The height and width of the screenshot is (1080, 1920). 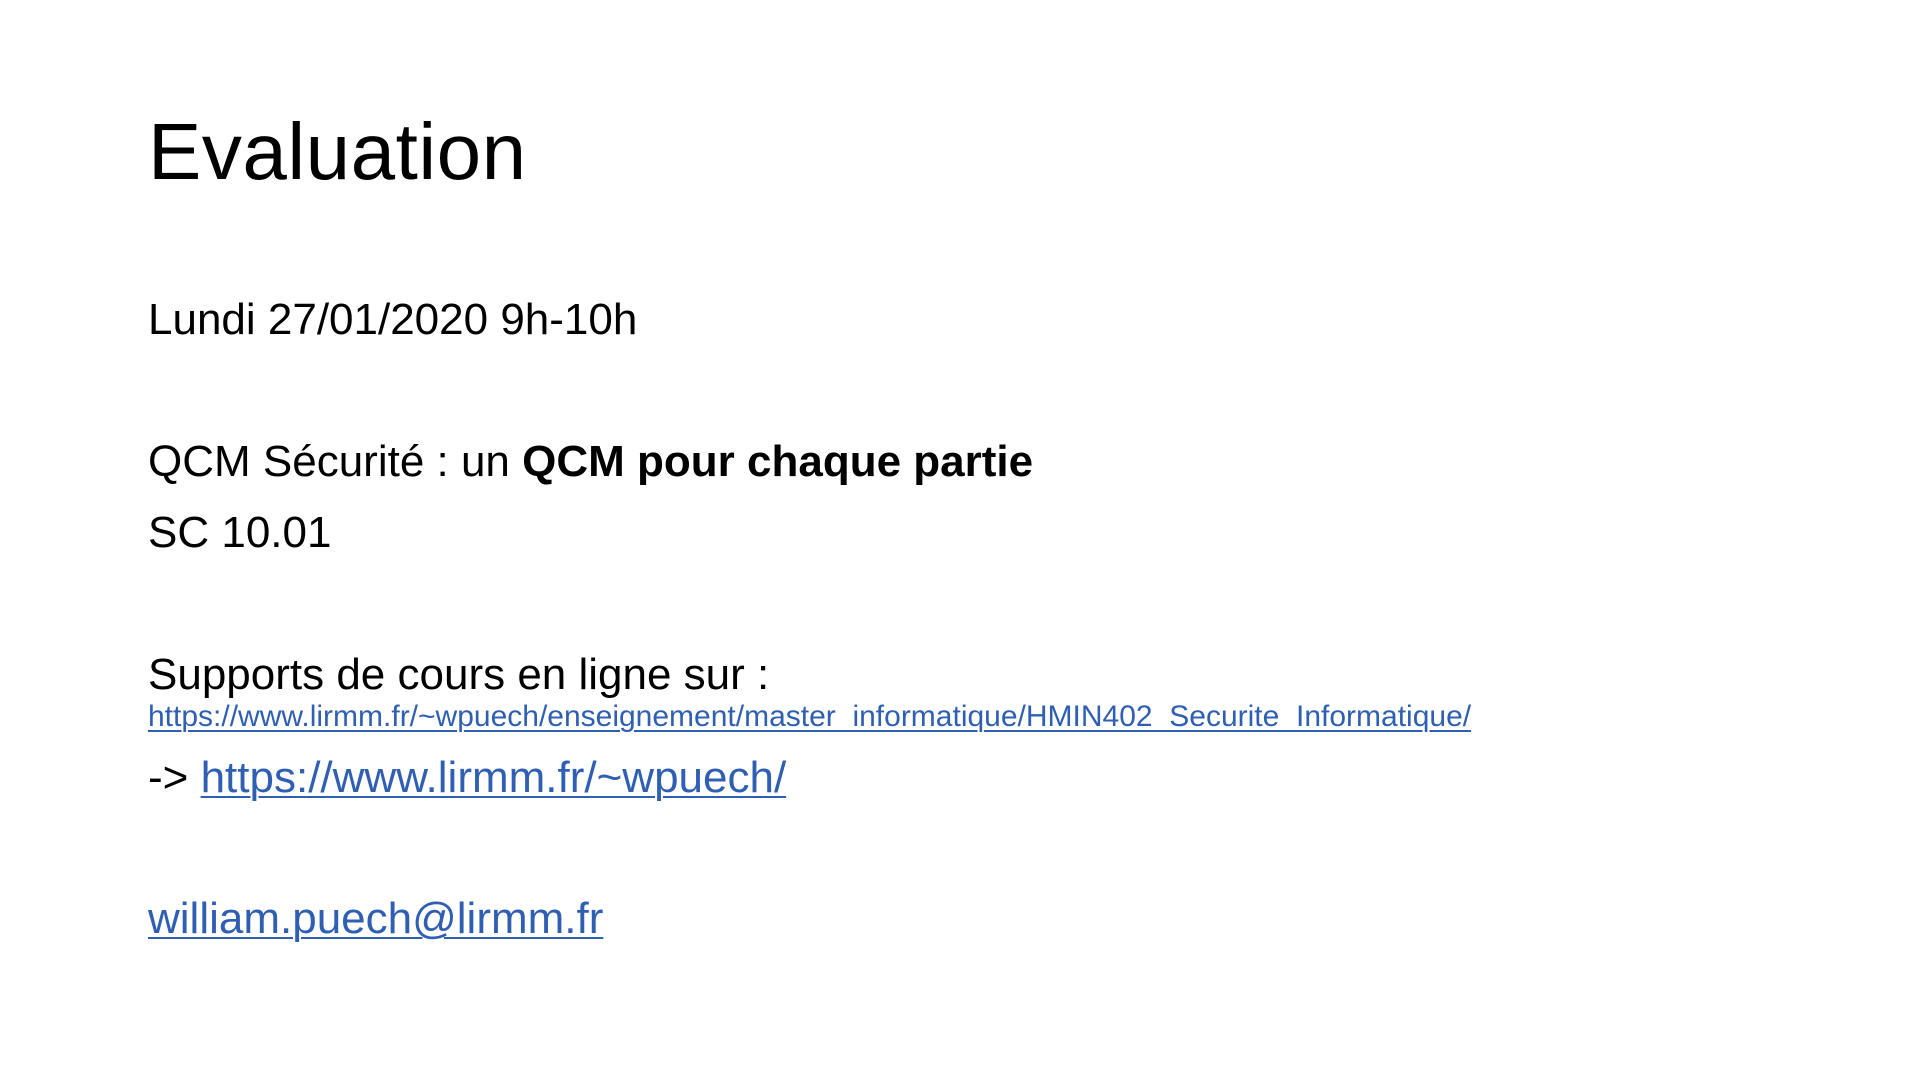 I want to click on slide-title: Evaluation, so click(x=337, y=151).